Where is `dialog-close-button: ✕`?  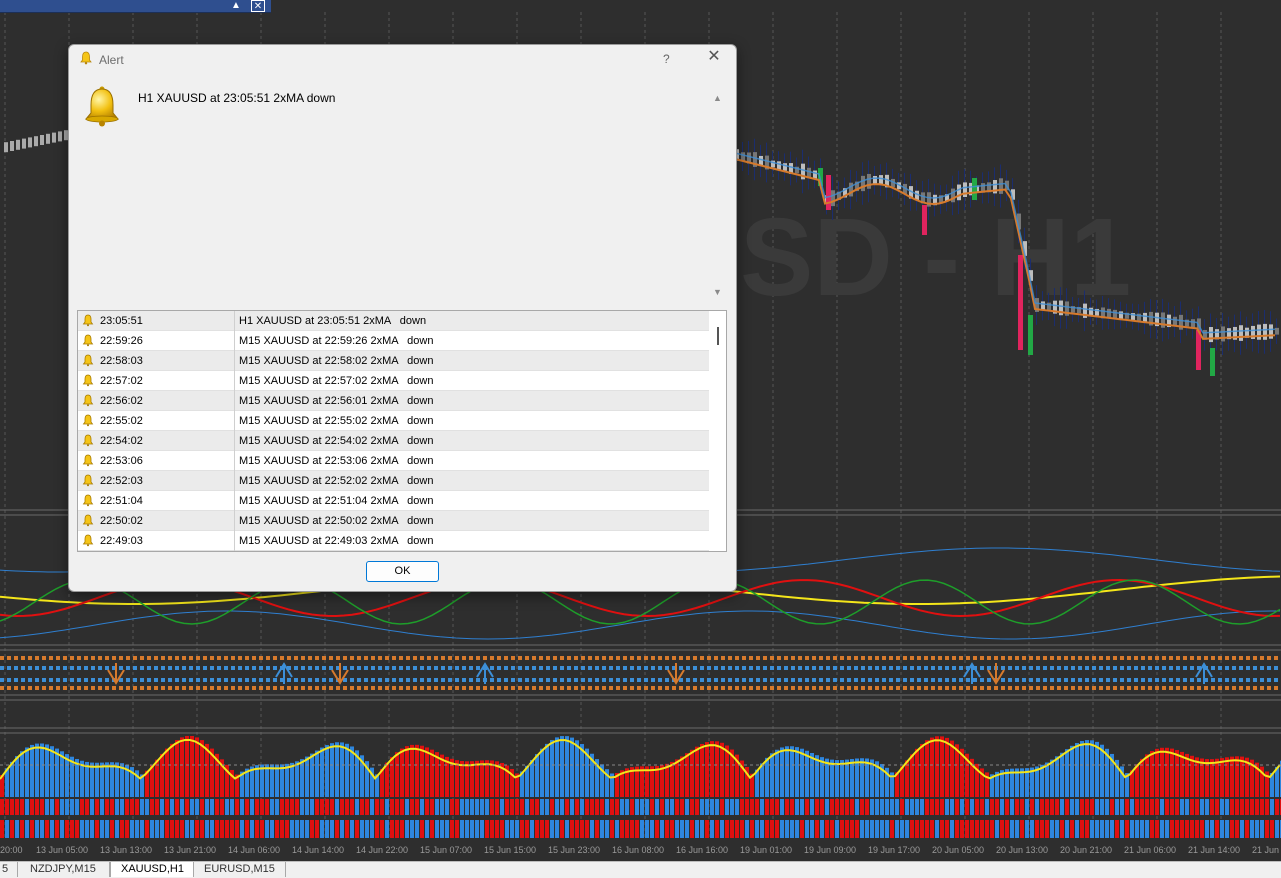 dialog-close-button: ✕ is located at coordinates (714, 57).